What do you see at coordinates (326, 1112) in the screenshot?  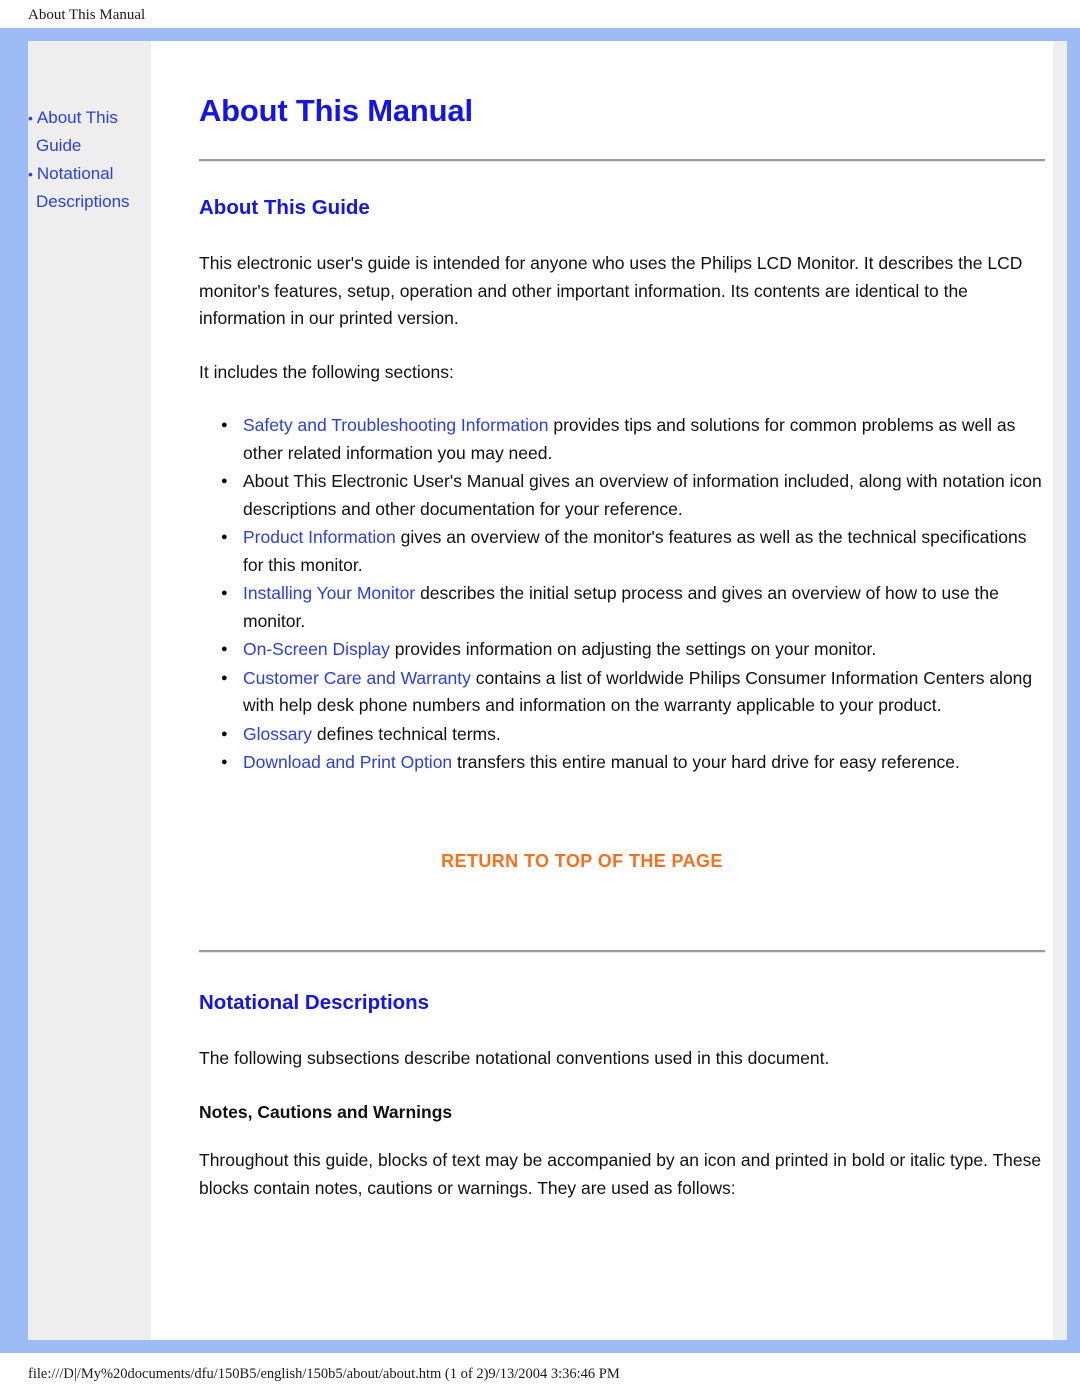 I see `subheading-notes-cautions-warnings: Notes, Cautions and Warnings` at bounding box center [326, 1112].